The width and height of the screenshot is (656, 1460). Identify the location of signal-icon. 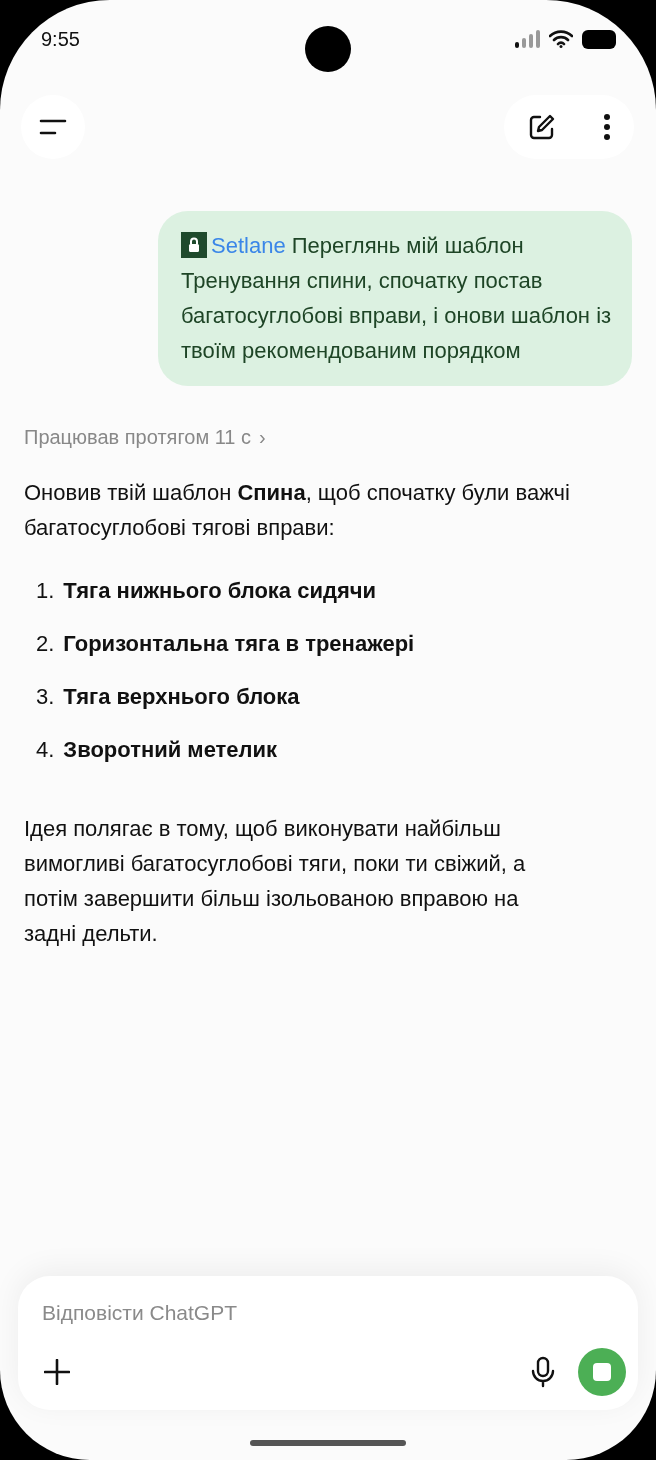
(527, 39).